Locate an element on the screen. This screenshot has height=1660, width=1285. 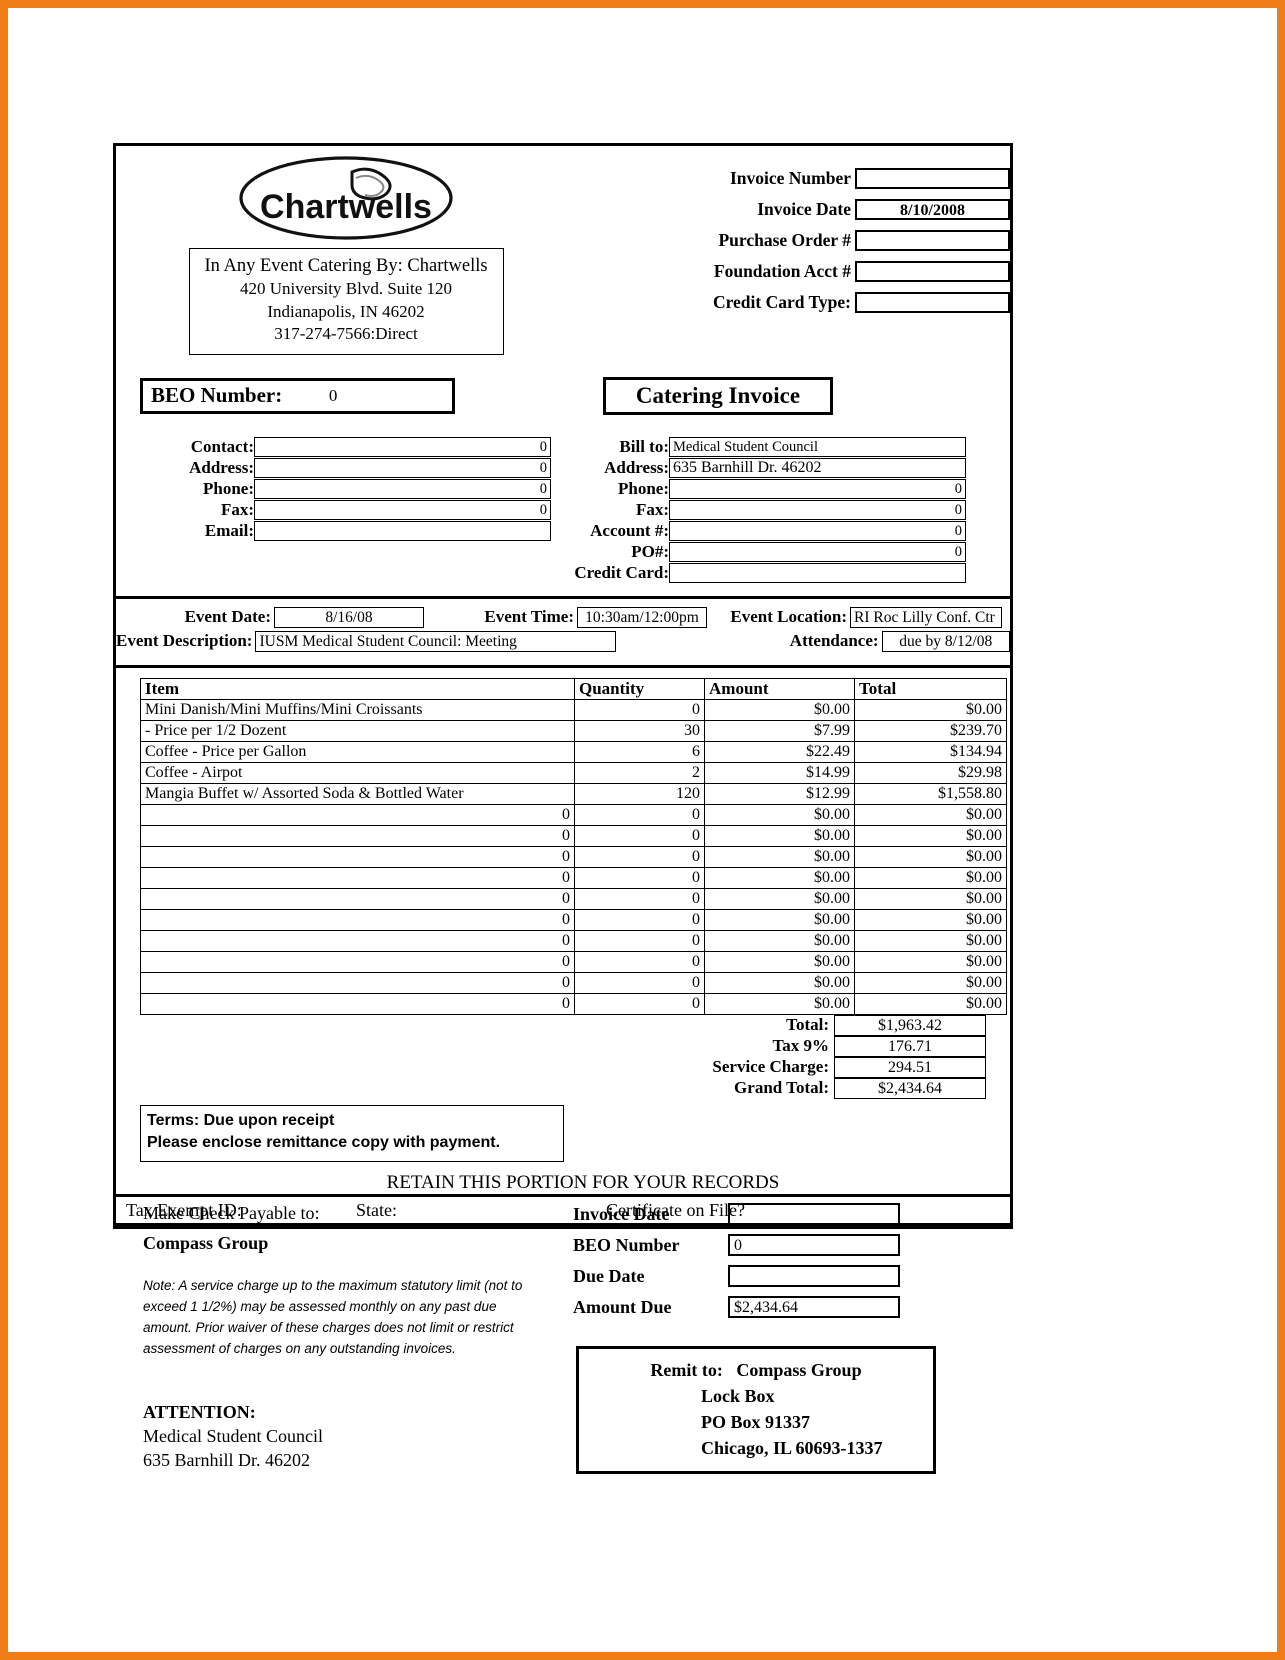
item-cell-amount: $7.99 is located at coordinates (779, 730).